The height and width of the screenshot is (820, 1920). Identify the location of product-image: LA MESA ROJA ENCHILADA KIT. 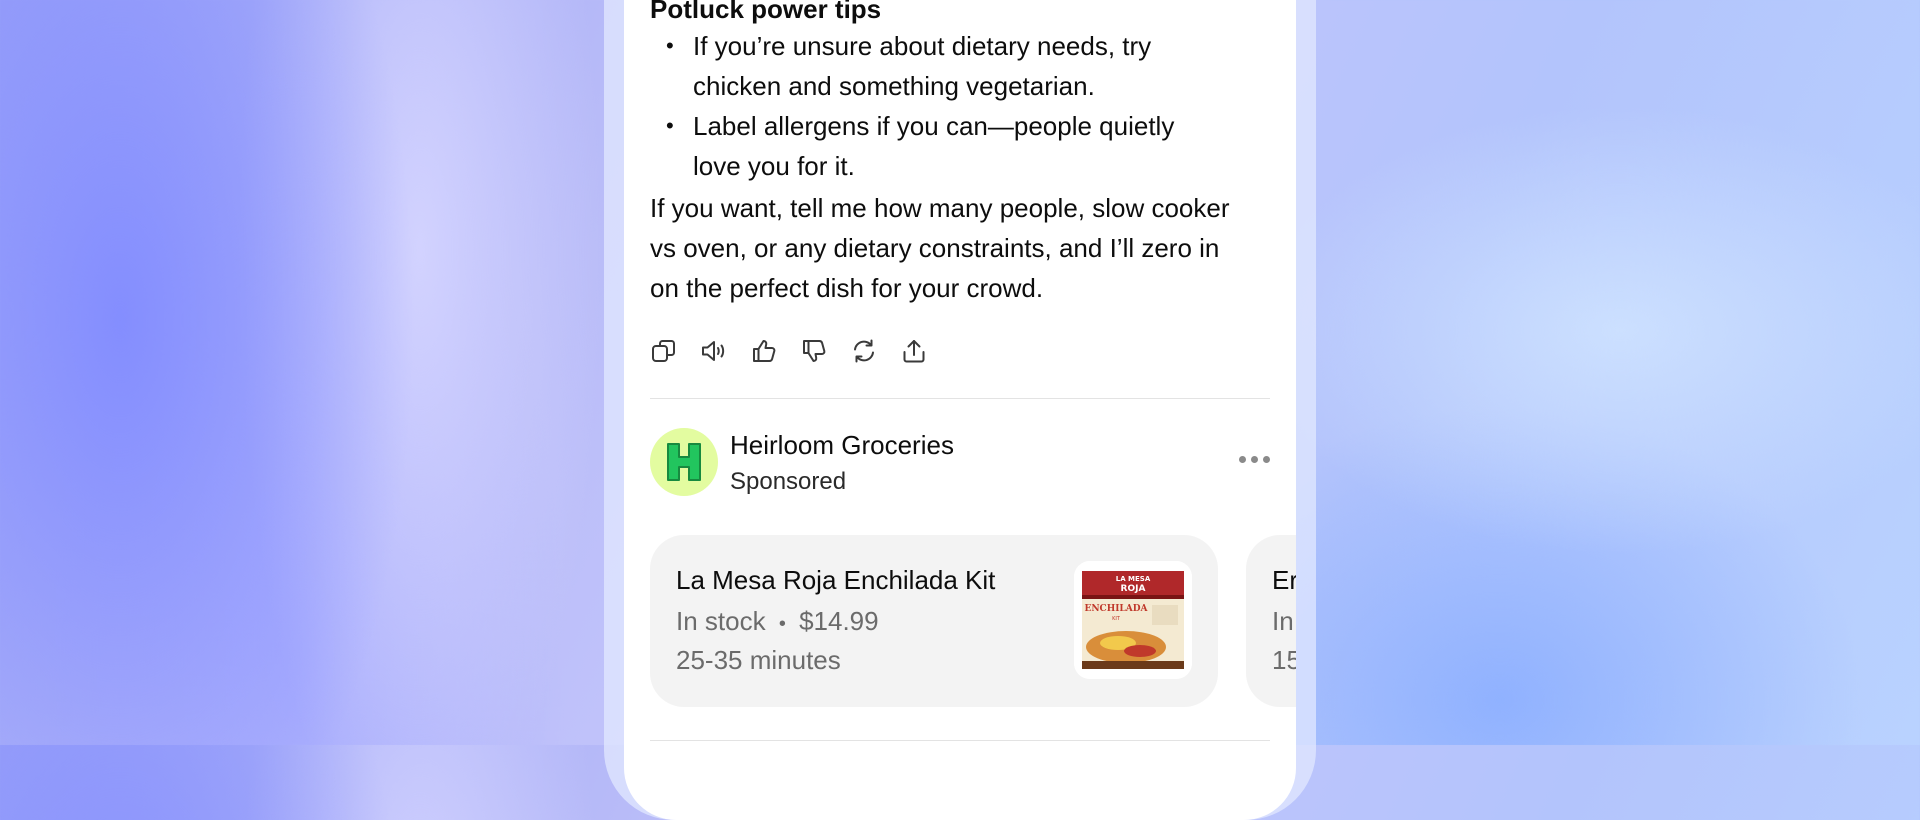
(1133, 620).